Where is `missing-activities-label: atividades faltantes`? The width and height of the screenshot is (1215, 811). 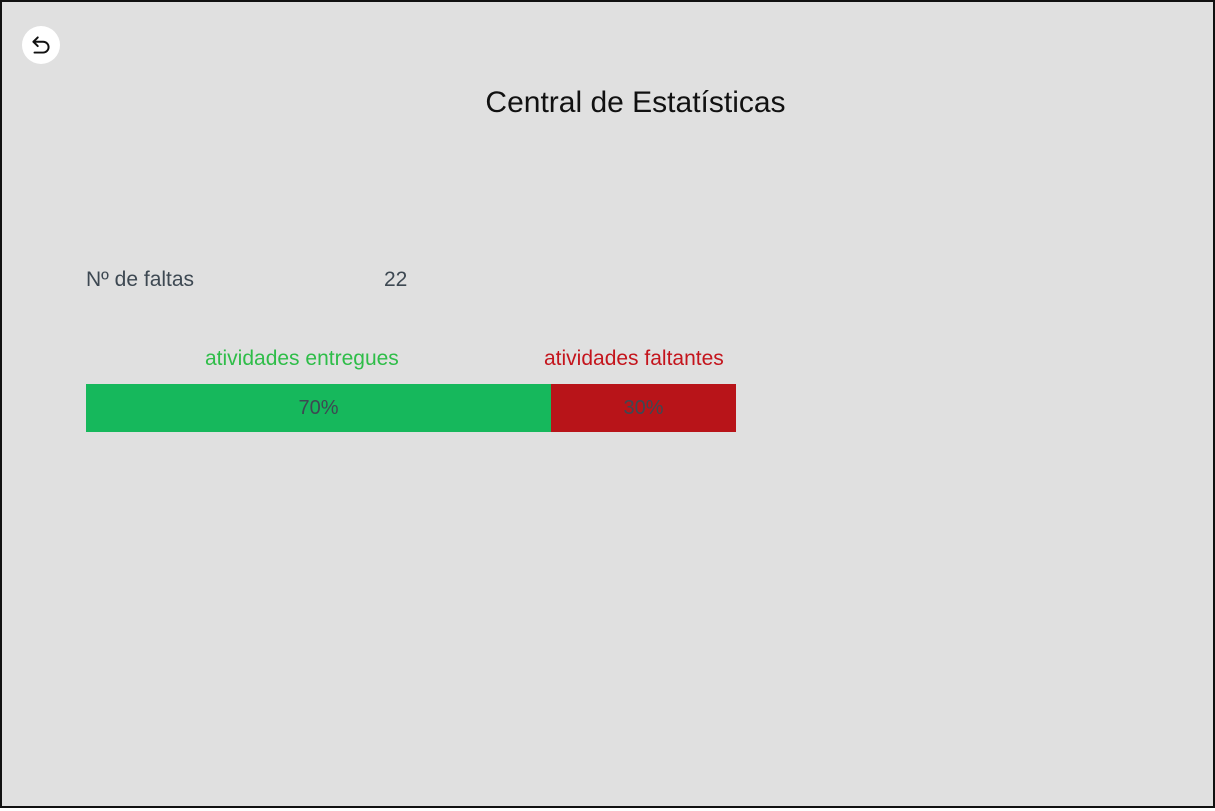 missing-activities-label: atividades faltantes is located at coordinates (634, 358).